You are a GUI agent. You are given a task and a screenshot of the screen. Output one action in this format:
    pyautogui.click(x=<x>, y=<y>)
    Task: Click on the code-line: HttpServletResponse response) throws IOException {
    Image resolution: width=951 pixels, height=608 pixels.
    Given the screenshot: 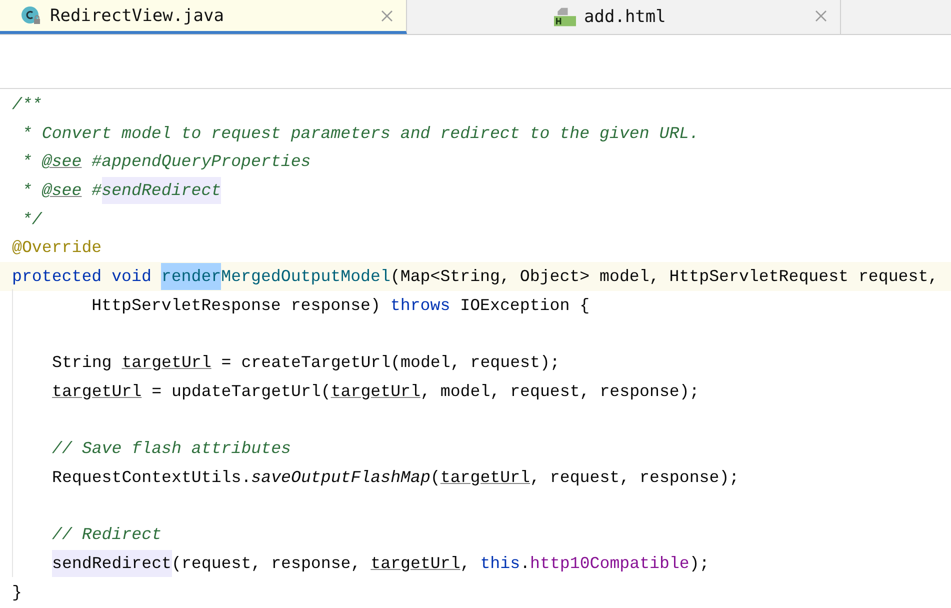 What is the action you would take?
    pyautogui.click(x=340, y=305)
    